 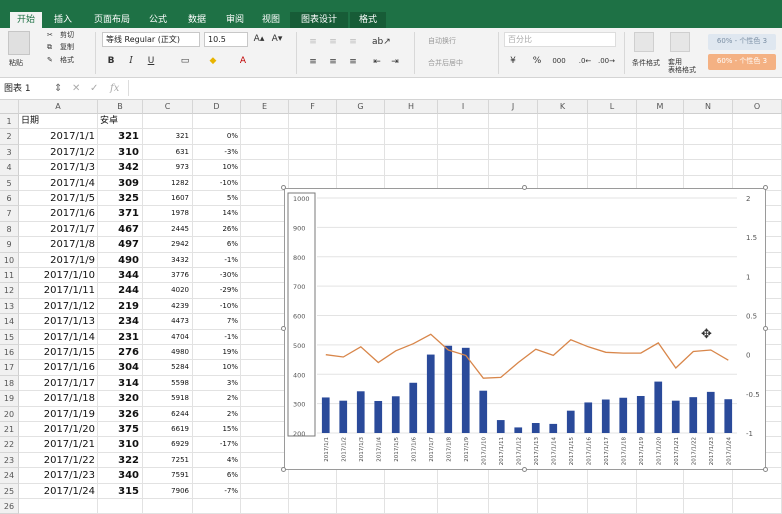 What do you see at coordinates (168, 199) in the screenshot?
I see `cell: 1607` at bounding box center [168, 199].